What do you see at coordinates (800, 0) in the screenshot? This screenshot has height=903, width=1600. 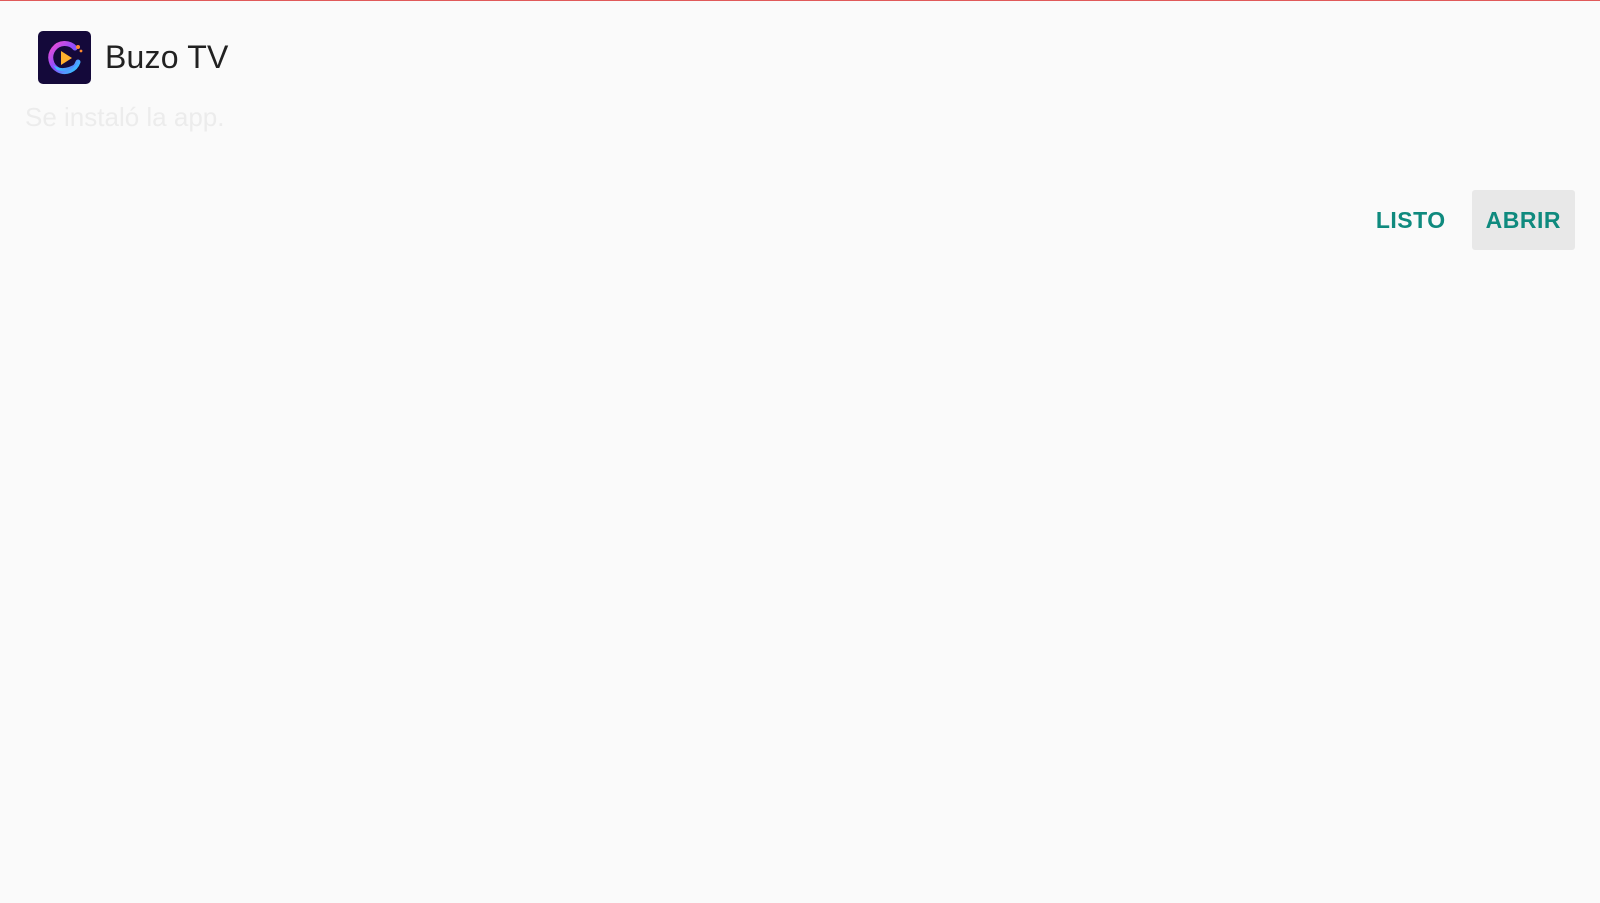 I see `top-border-line` at bounding box center [800, 0].